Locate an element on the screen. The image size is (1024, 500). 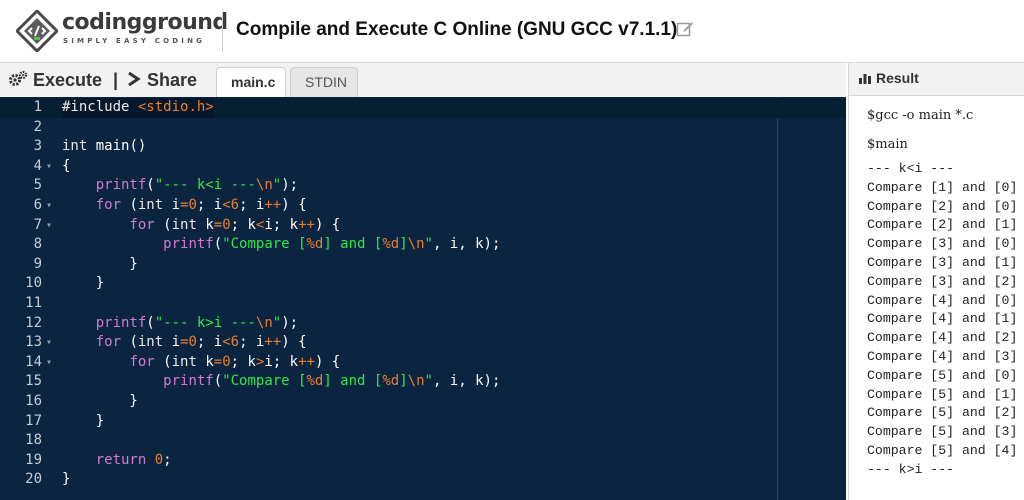
line-number: 6 is located at coordinates (37, 205).